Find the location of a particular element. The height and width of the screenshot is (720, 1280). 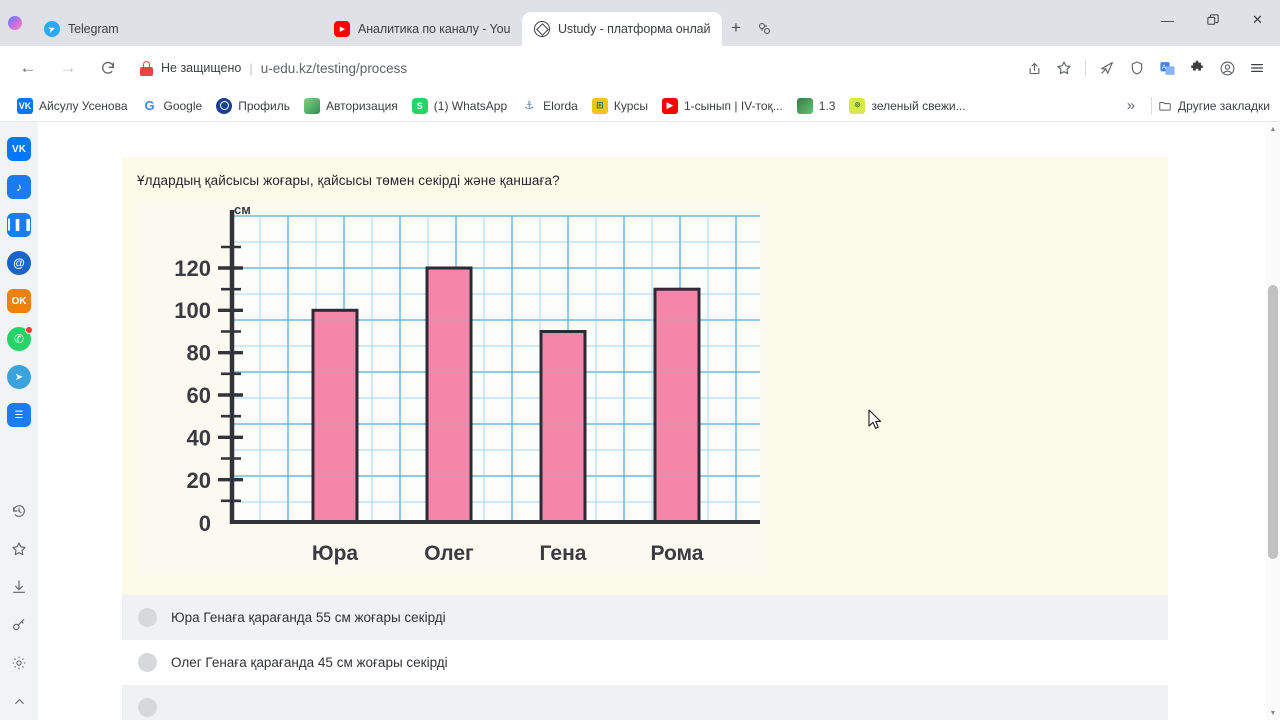

sidebar-item-vk: VK is located at coordinates (19, 149).